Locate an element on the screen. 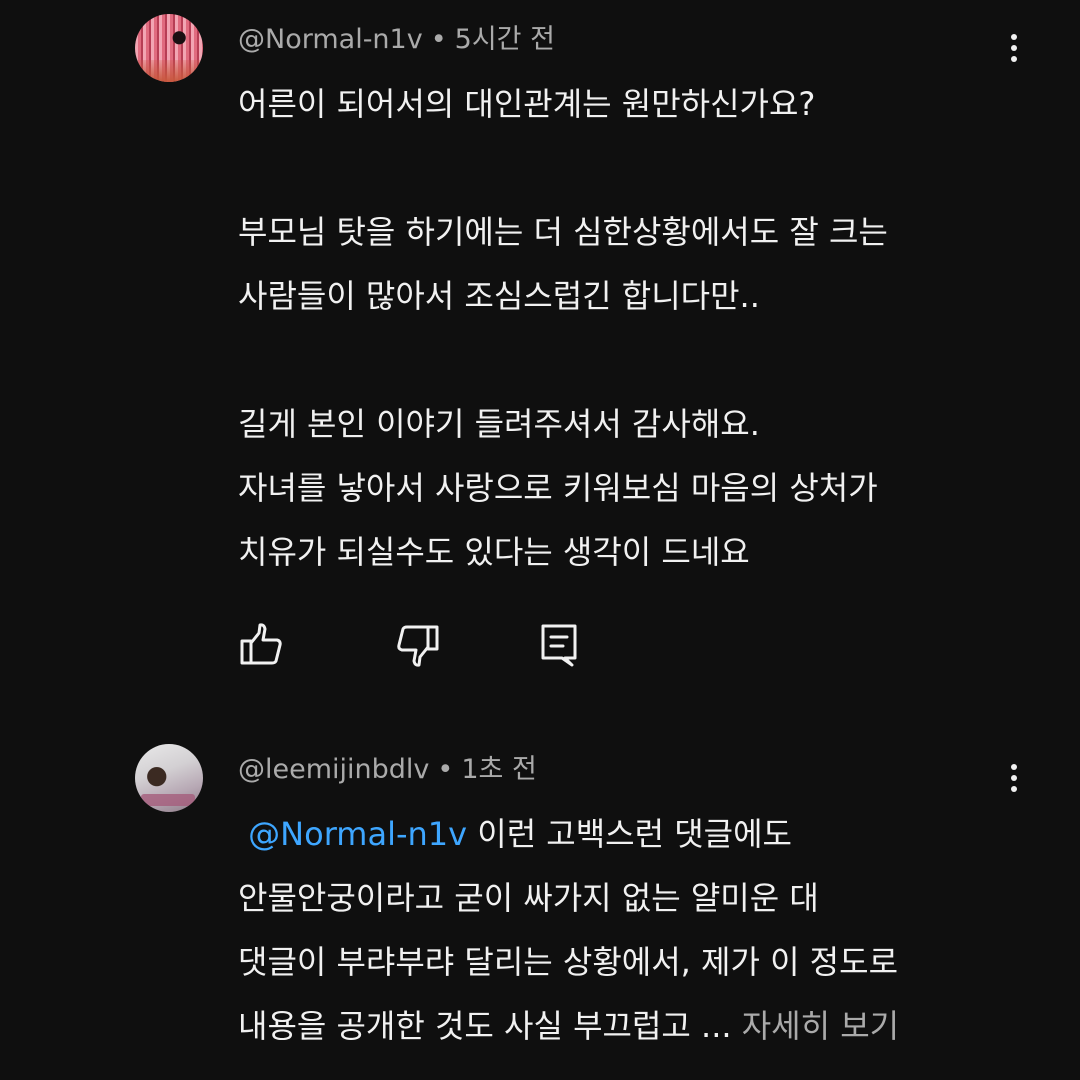  reply-comment-icon is located at coordinates (559, 645).